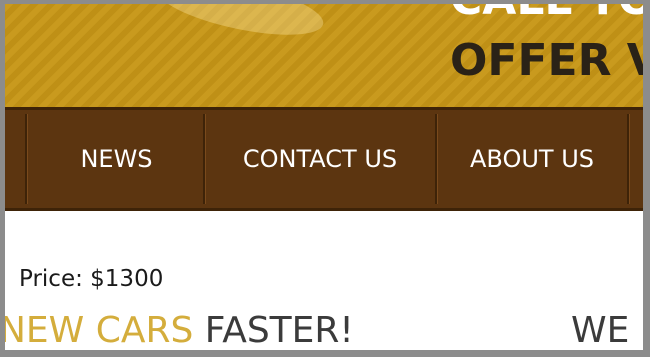  Describe the element at coordinates (532, 159) in the screenshot. I see `nav-item-about-us: ABOUT US` at that location.